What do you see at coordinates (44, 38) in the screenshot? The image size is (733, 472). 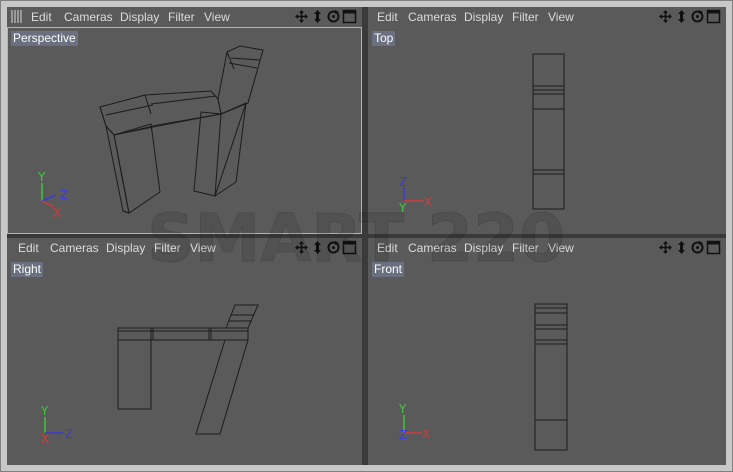 I see `viewport-label: Perspective` at bounding box center [44, 38].